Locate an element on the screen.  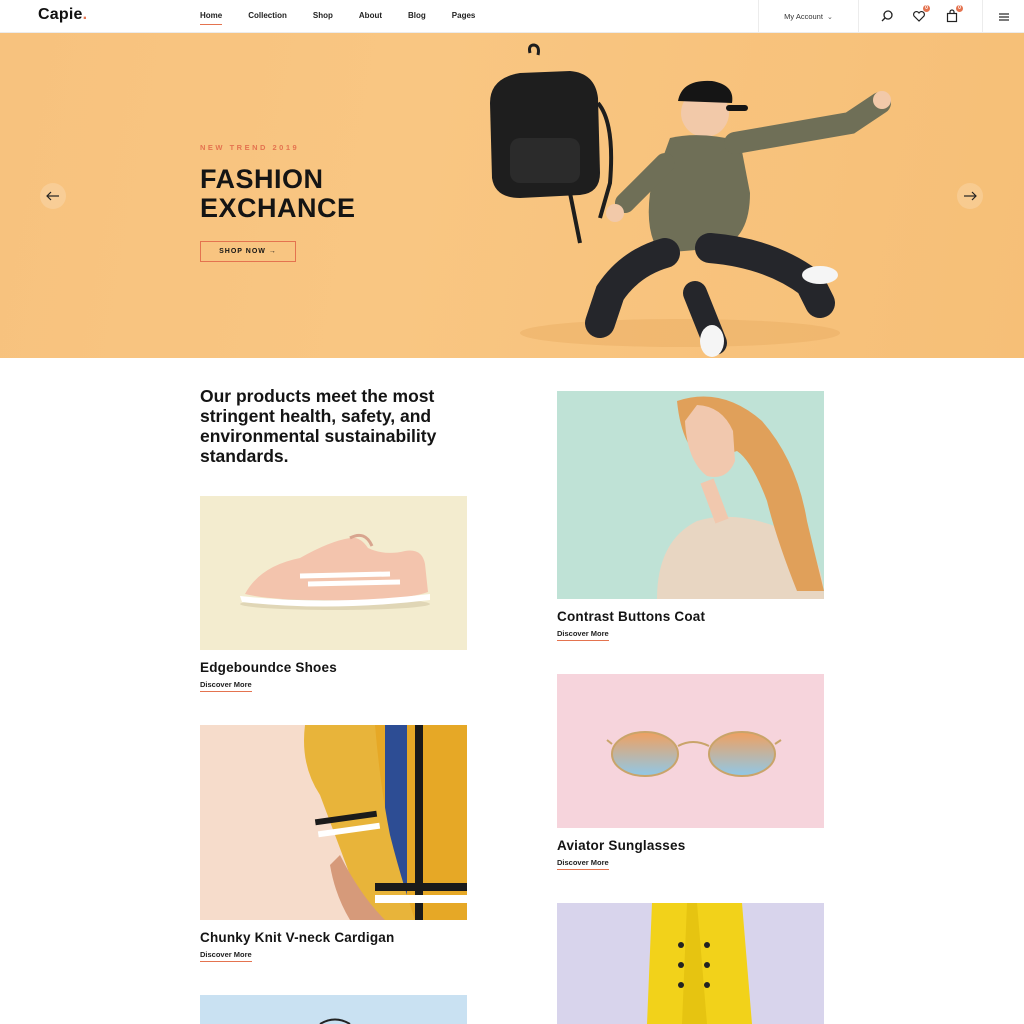
discover-more-link-sunglasses: Discover More is located at coordinates (583, 864).